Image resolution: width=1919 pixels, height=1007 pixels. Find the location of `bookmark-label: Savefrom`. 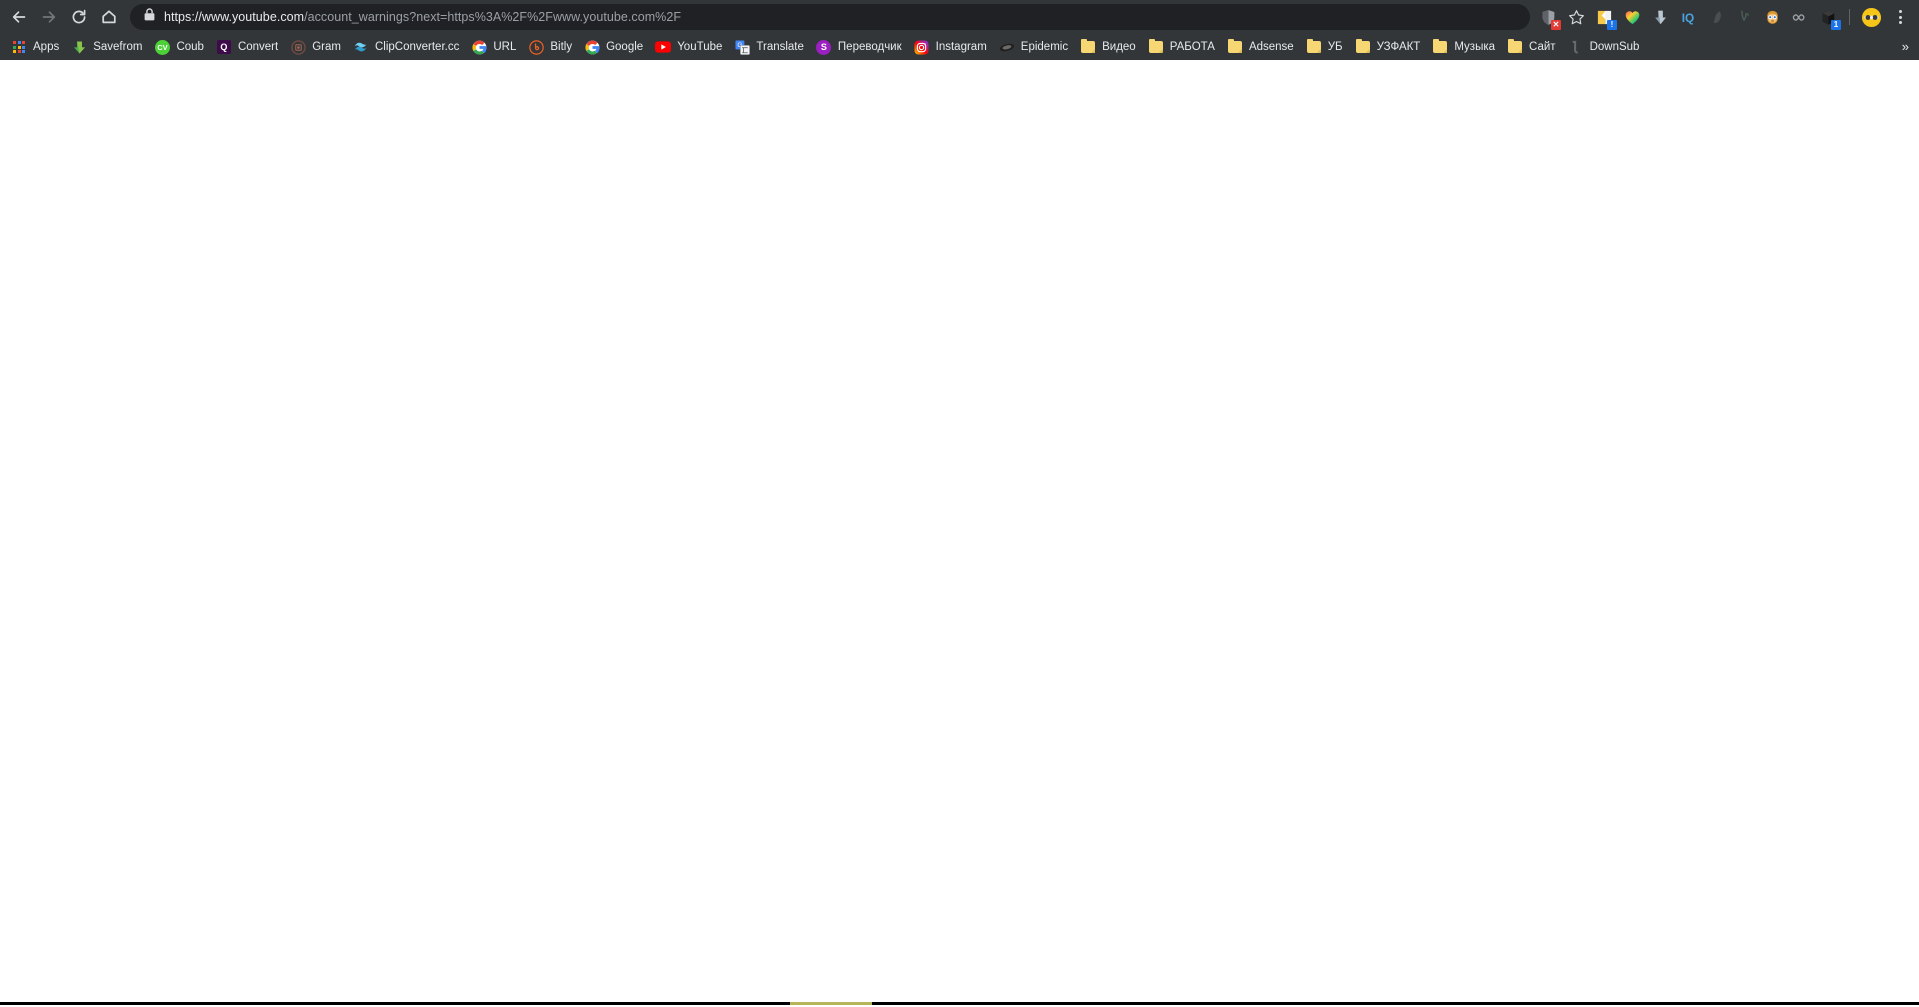

bookmark-label: Savefrom is located at coordinates (118, 47).